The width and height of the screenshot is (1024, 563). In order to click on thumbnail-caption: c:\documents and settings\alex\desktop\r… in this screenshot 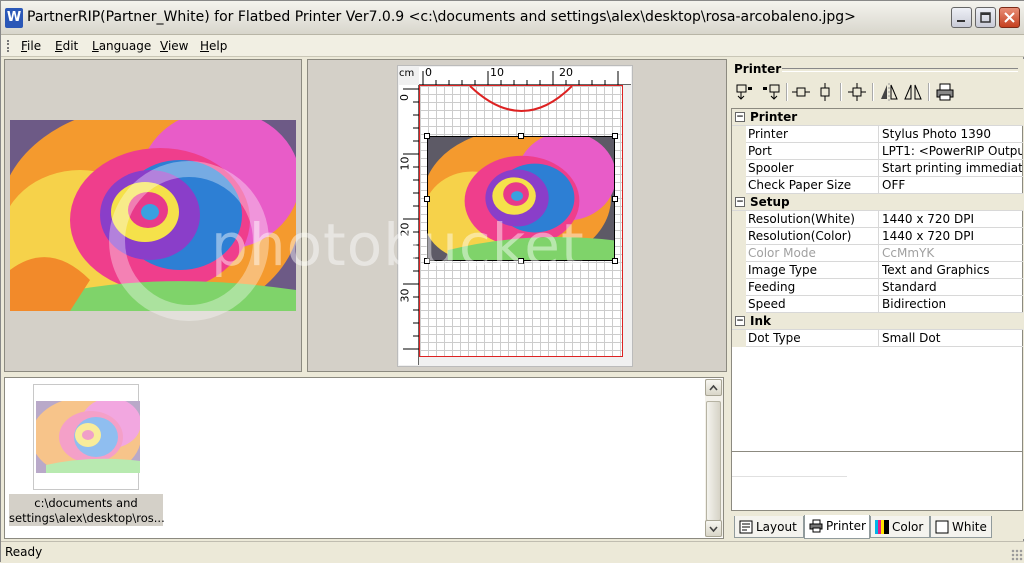, I will do `click(87, 510)`.